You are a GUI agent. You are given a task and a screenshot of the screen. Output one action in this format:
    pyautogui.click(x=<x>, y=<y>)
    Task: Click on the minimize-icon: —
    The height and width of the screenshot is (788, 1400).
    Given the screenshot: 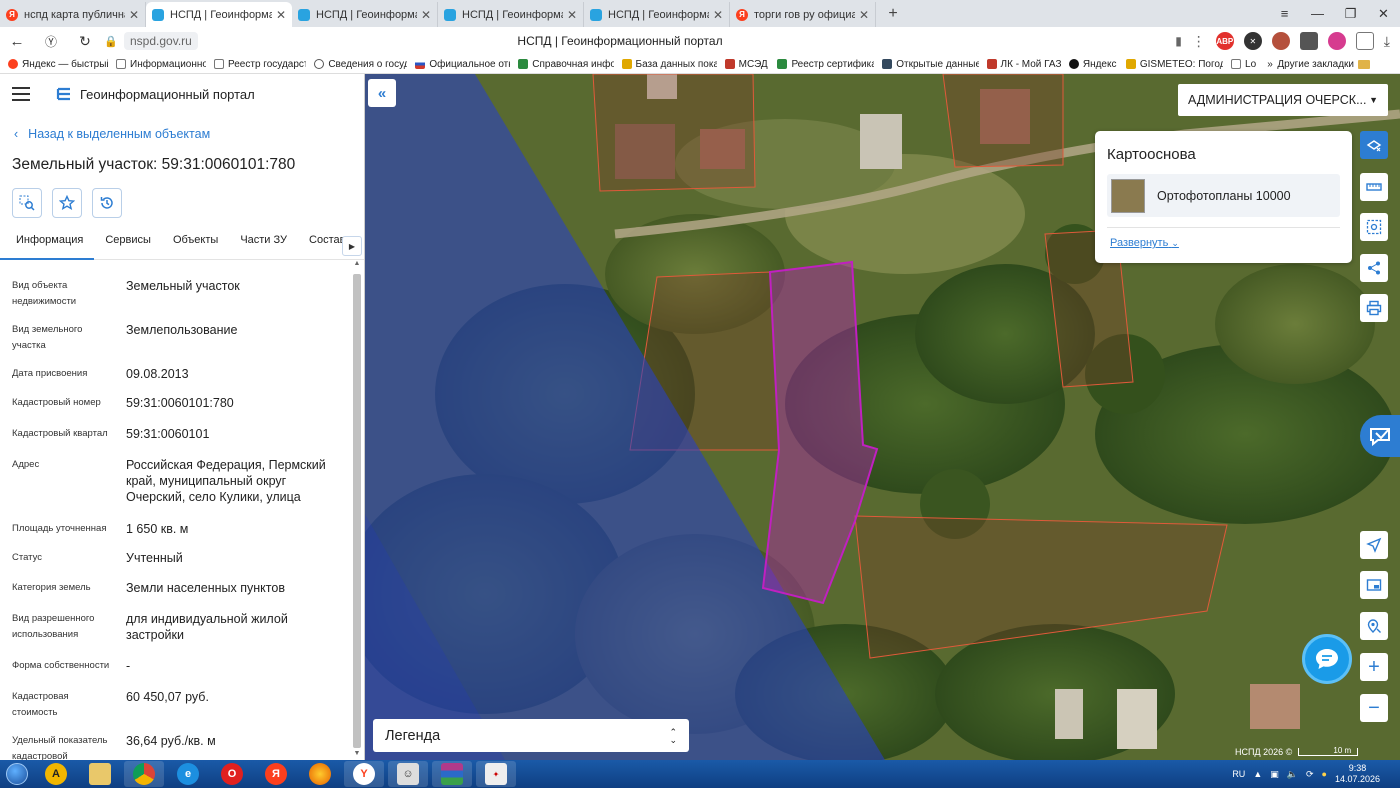 What is the action you would take?
    pyautogui.click(x=1317, y=13)
    